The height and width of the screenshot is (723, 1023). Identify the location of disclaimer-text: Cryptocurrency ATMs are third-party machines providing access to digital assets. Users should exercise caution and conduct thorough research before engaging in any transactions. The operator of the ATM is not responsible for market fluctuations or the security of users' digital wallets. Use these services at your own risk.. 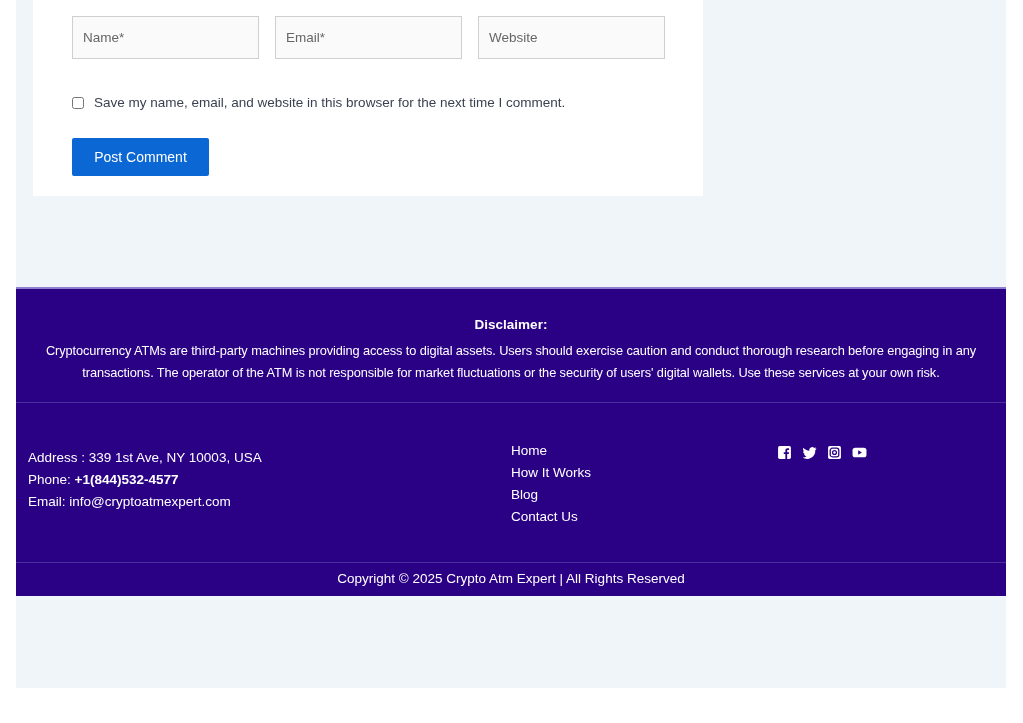
(511, 362).